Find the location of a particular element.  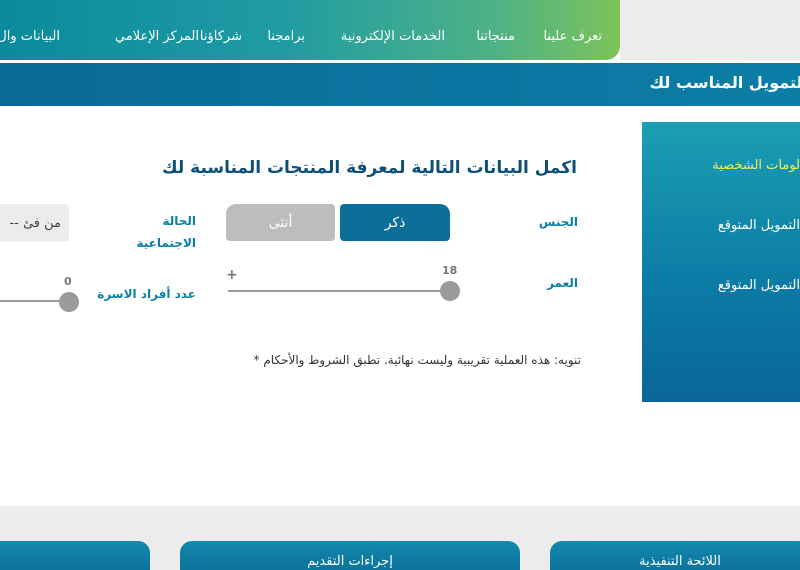

step-expected-financing-2: التمويل المتوقع is located at coordinates (759, 285).